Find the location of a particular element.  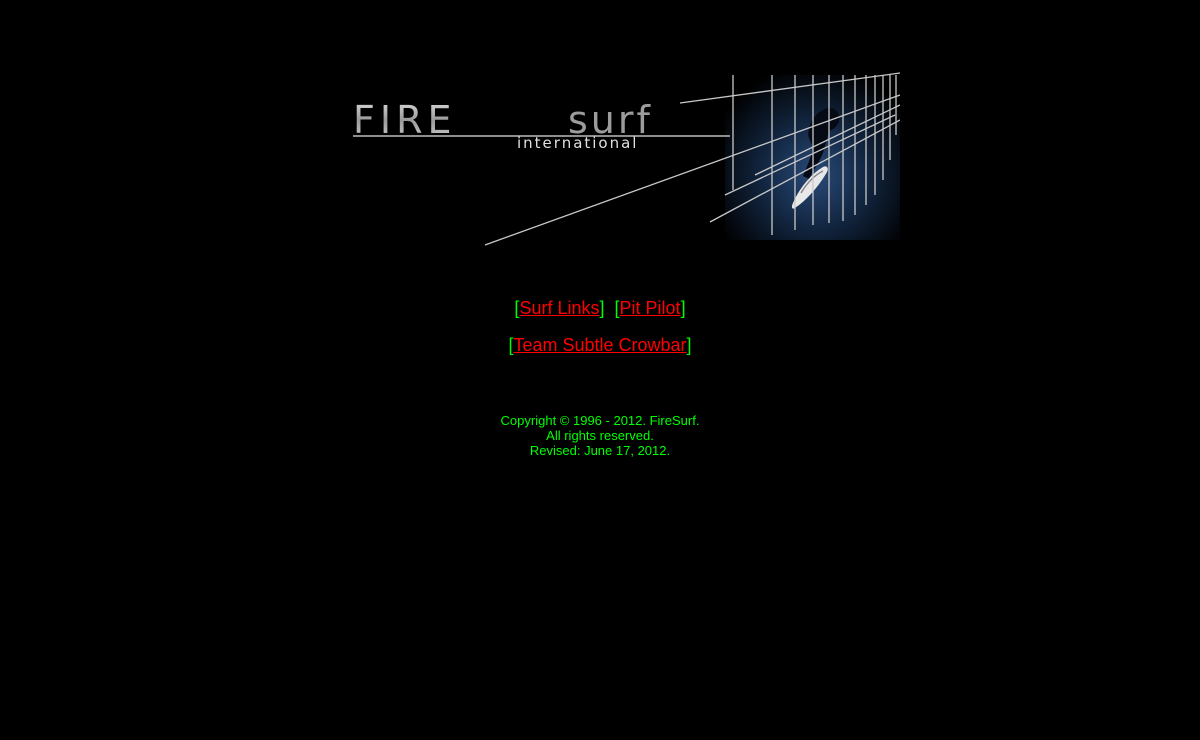

rights-text: All rights reserved. is located at coordinates (600, 435).